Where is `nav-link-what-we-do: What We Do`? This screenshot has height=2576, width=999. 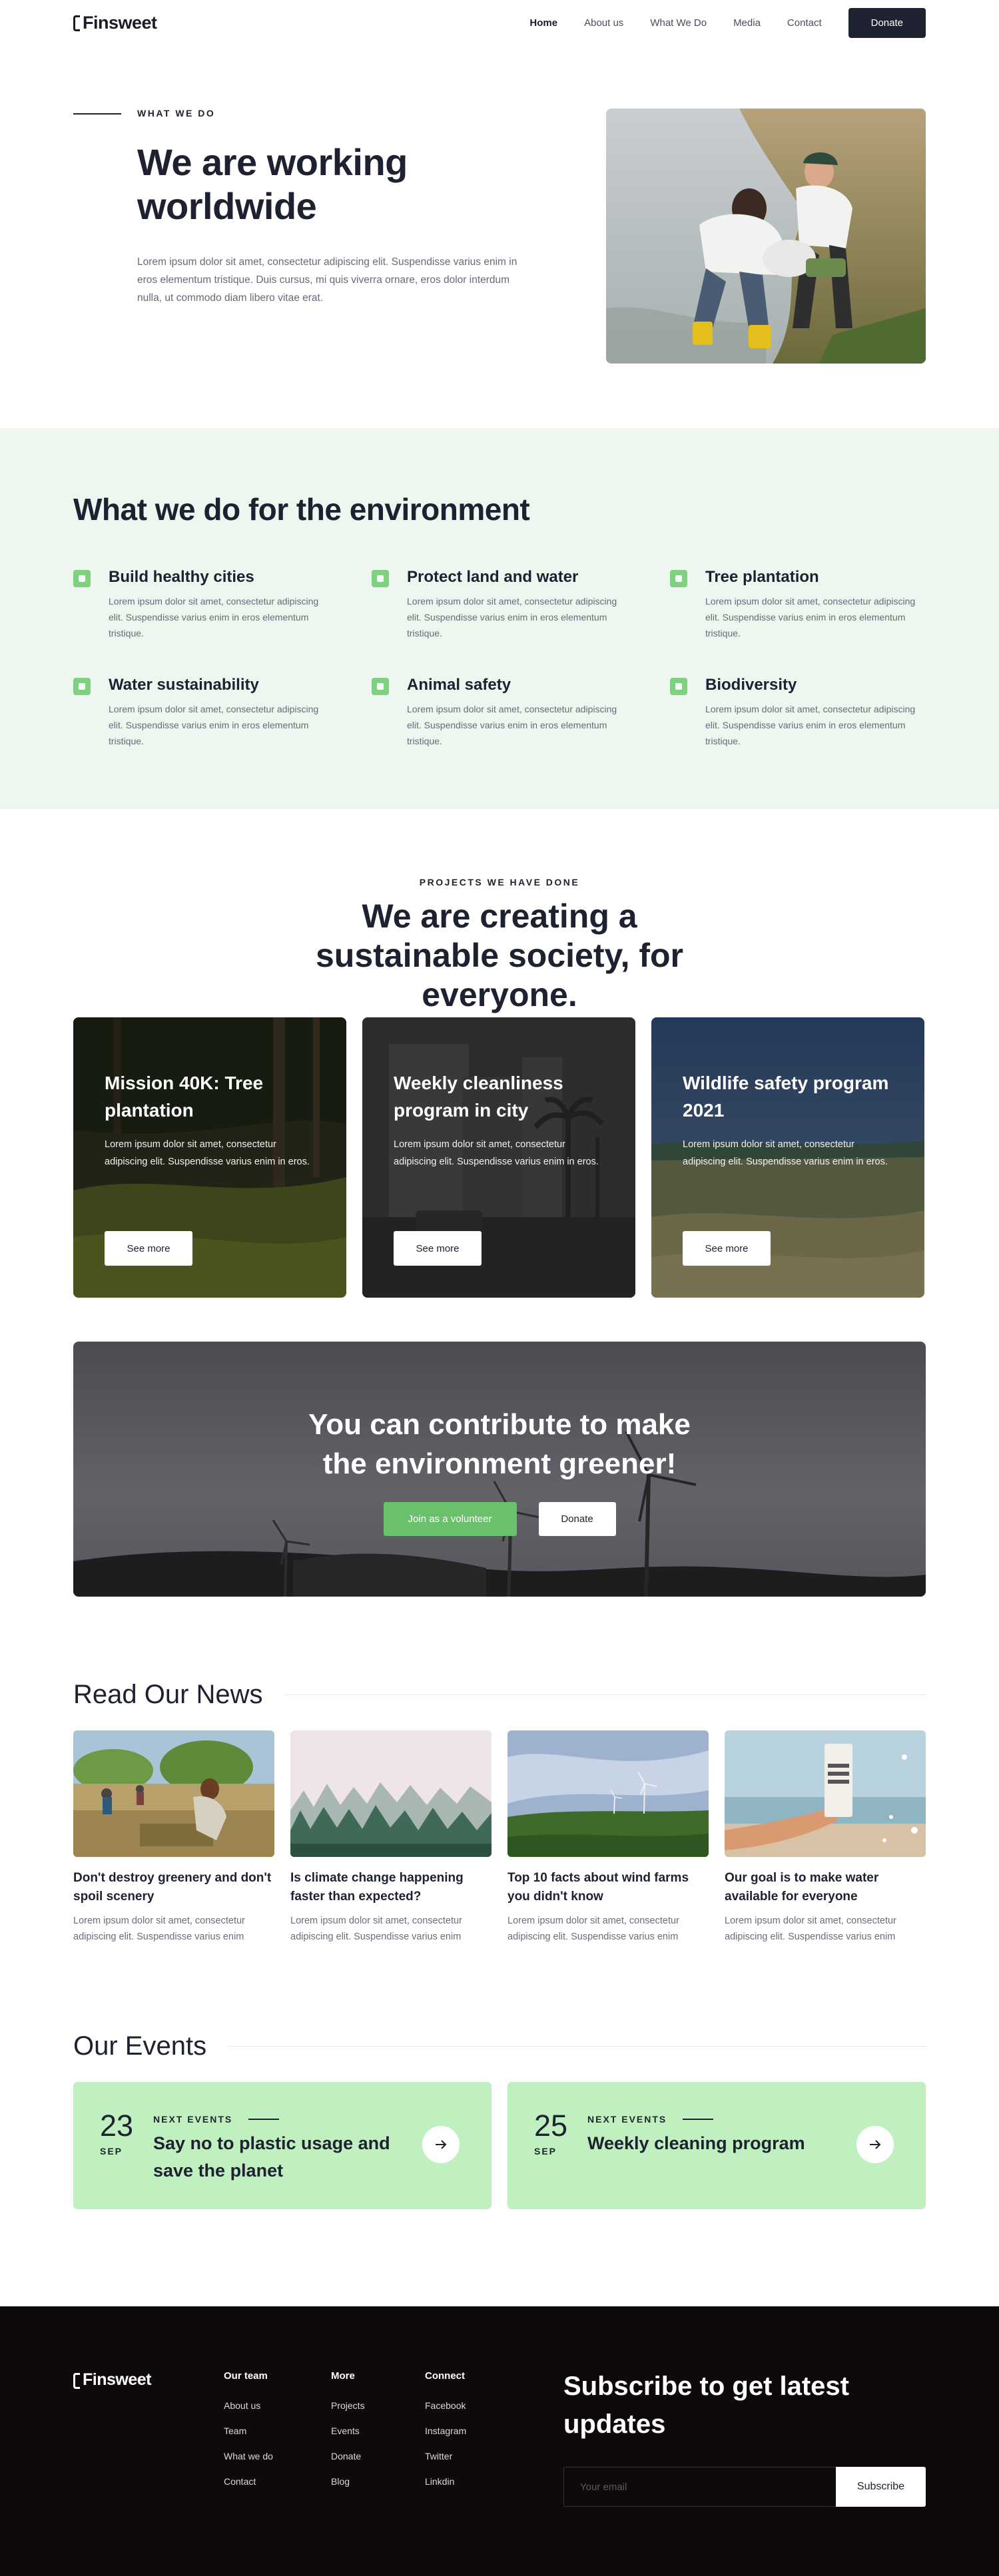
nav-link-what-we-do: What We Do is located at coordinates (678, 23).